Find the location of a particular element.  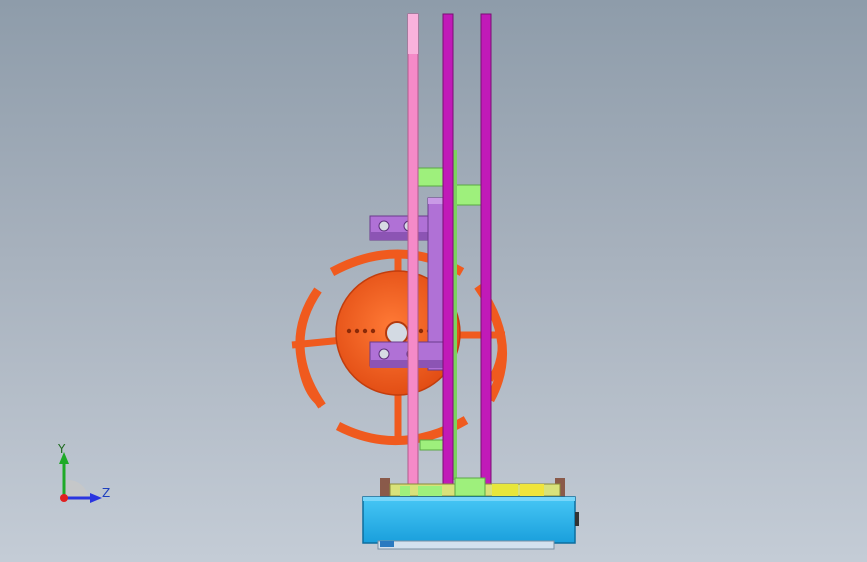

base-plate is located at coordinates (469, 520).